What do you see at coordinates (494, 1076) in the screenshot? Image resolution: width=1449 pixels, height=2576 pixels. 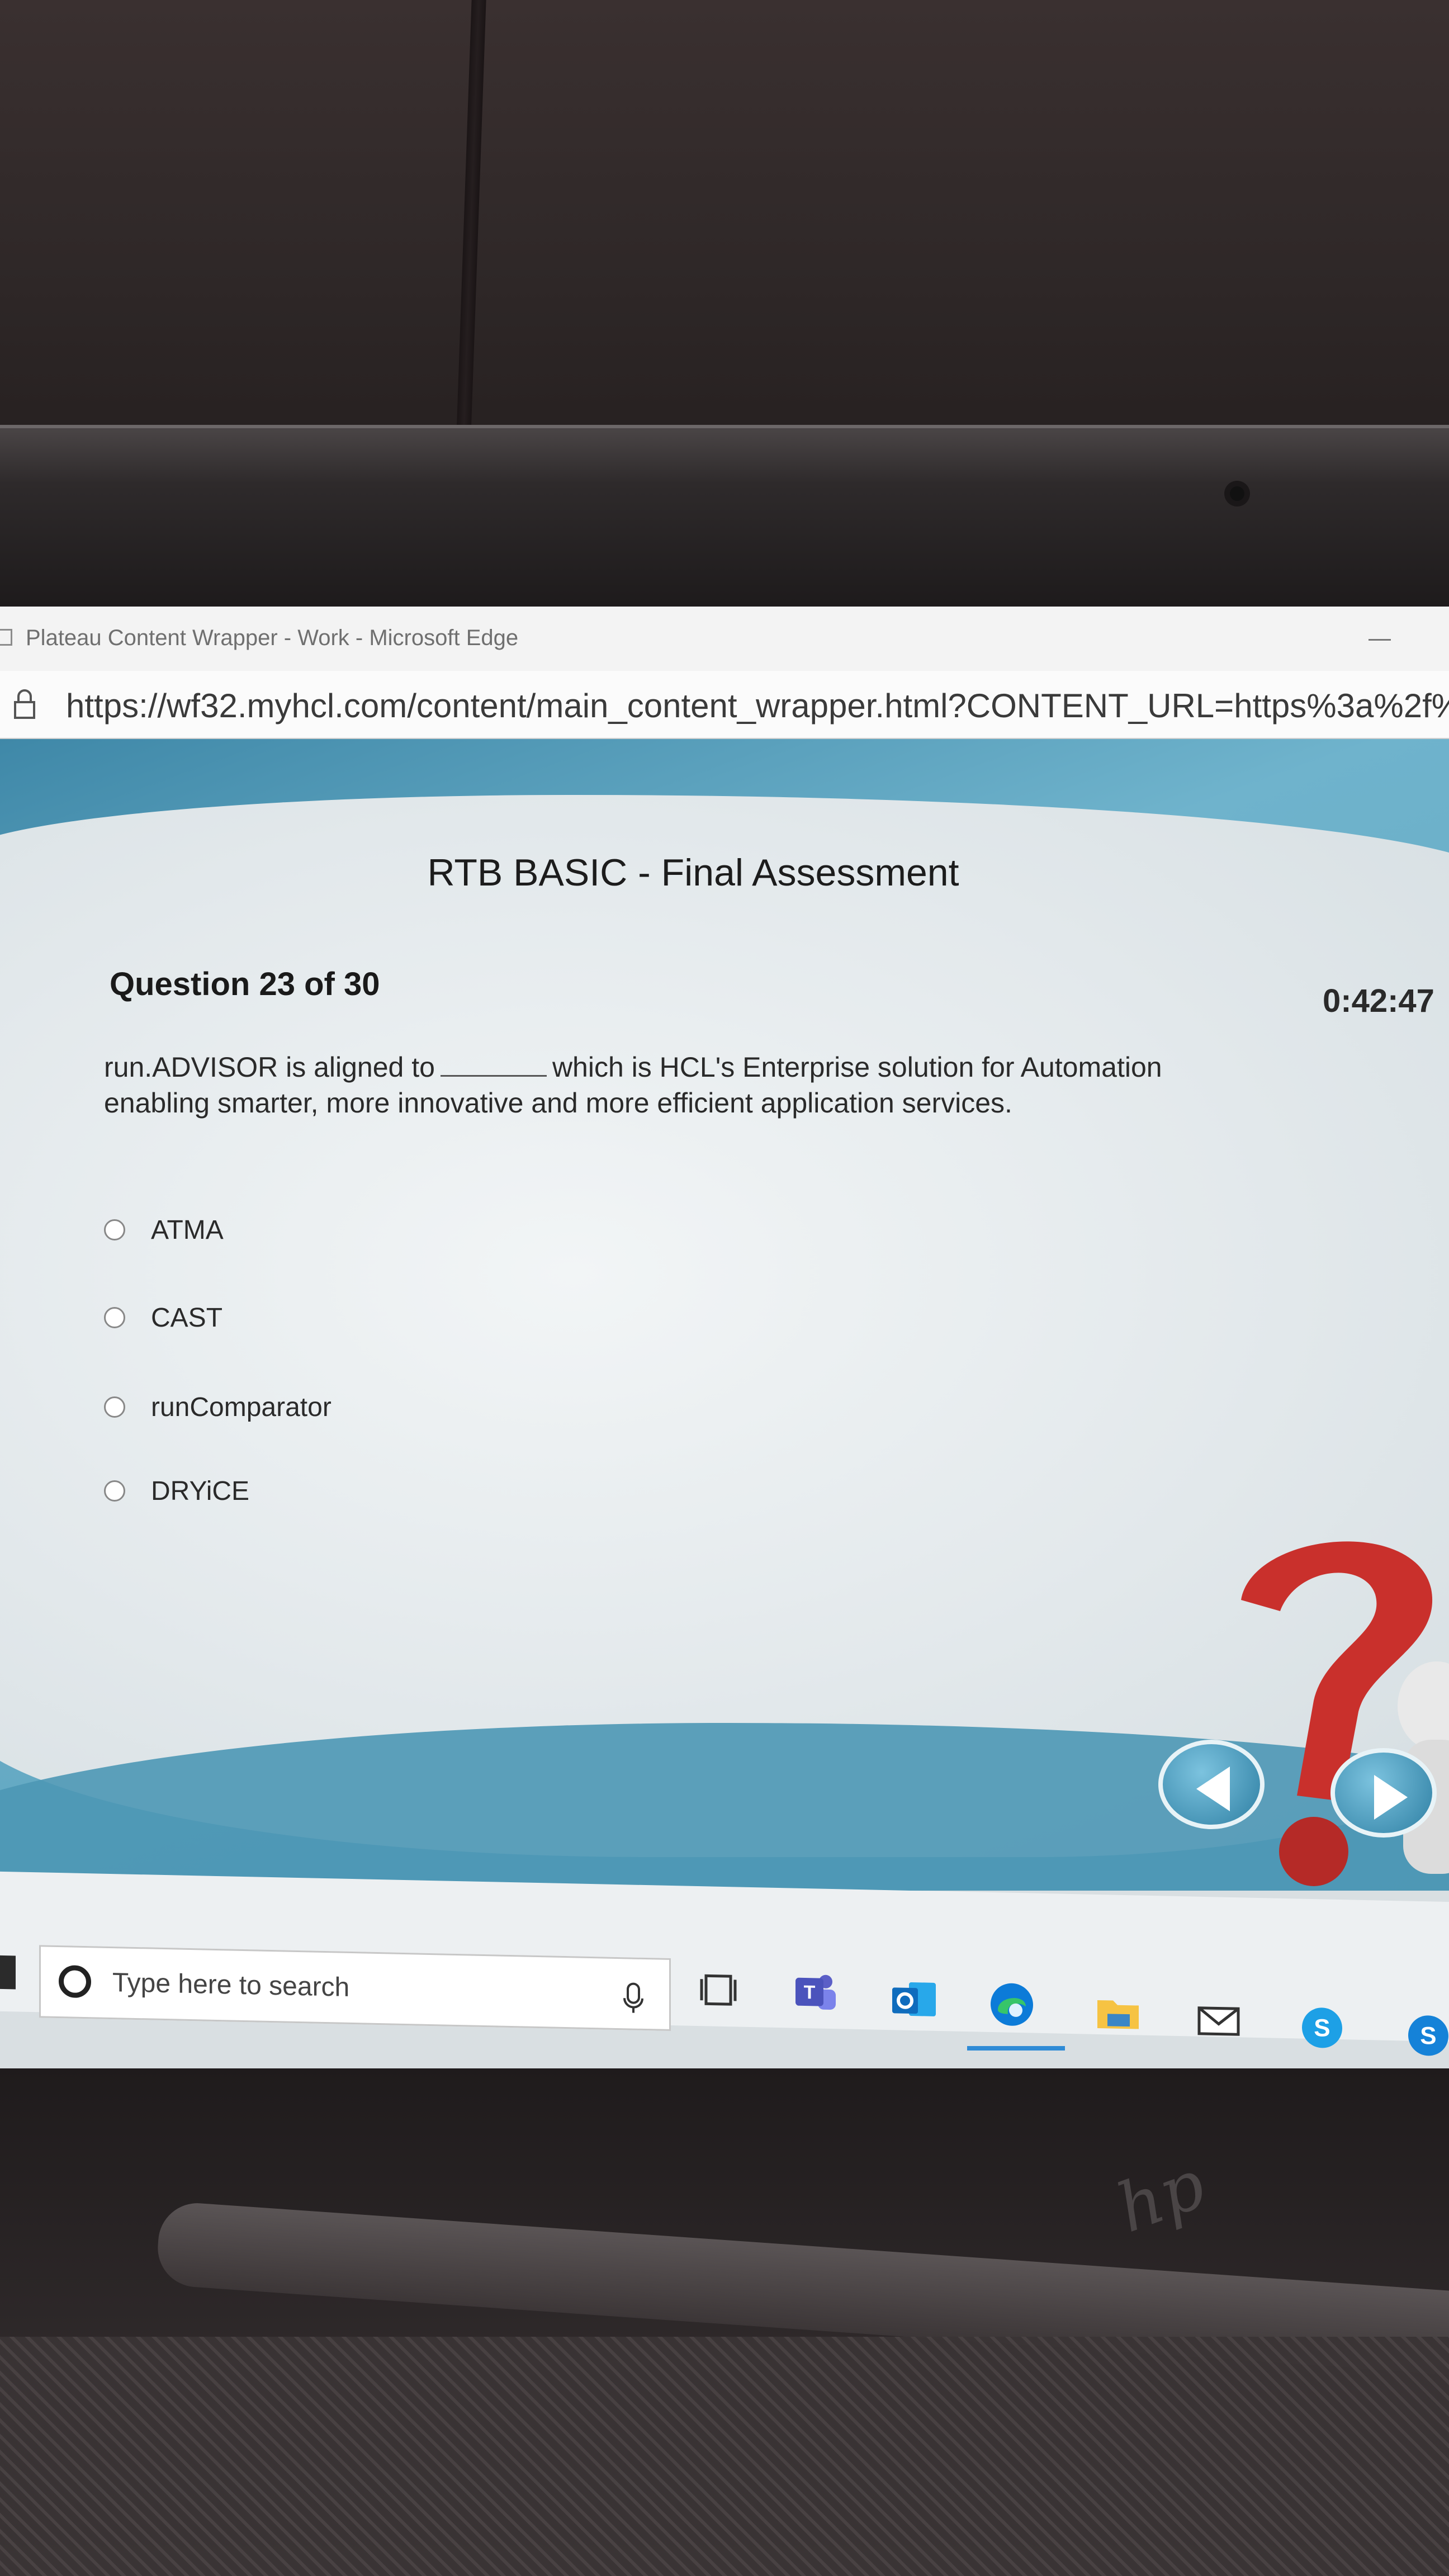 I see `fill-in-blank` at bounding box center [494, 1076].